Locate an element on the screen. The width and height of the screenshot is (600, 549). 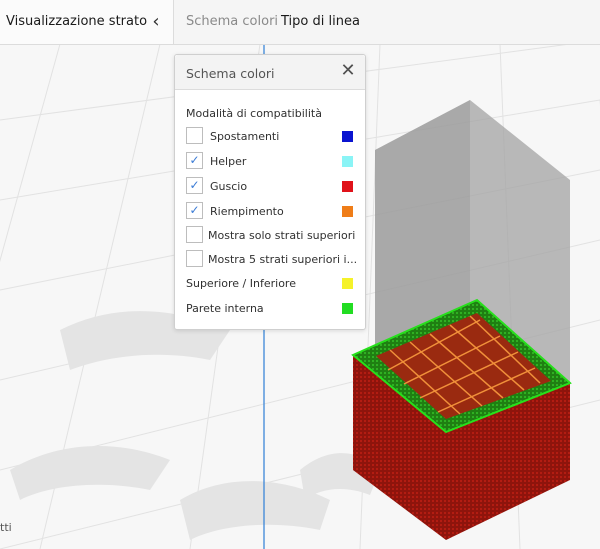
check-row-shell: ✓ Guscio is located at coordinates (270, 187).